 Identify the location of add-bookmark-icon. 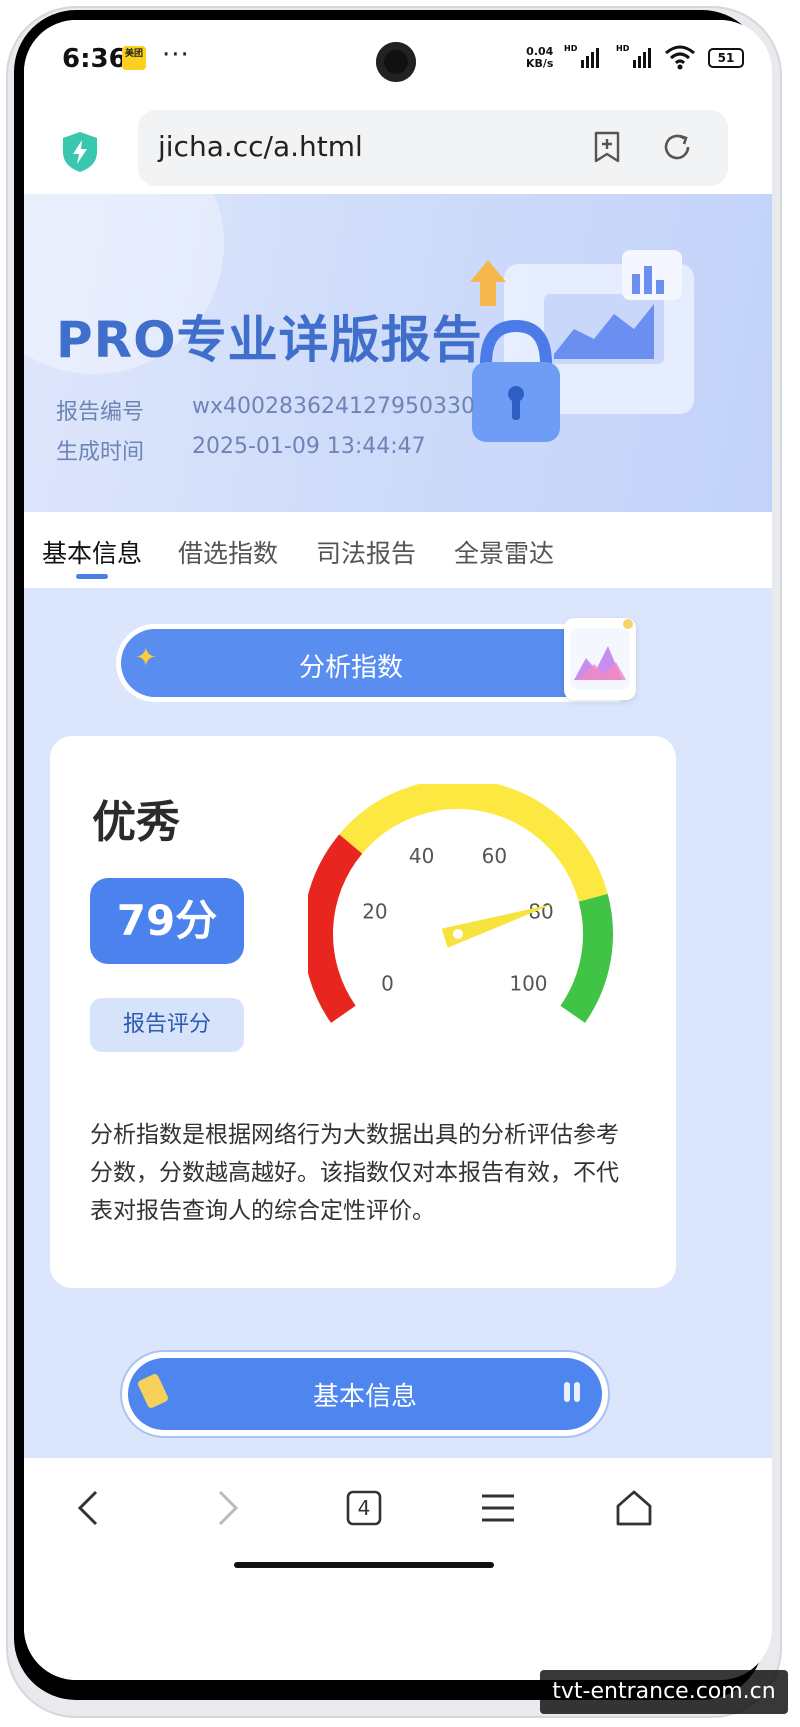
(607, 147).